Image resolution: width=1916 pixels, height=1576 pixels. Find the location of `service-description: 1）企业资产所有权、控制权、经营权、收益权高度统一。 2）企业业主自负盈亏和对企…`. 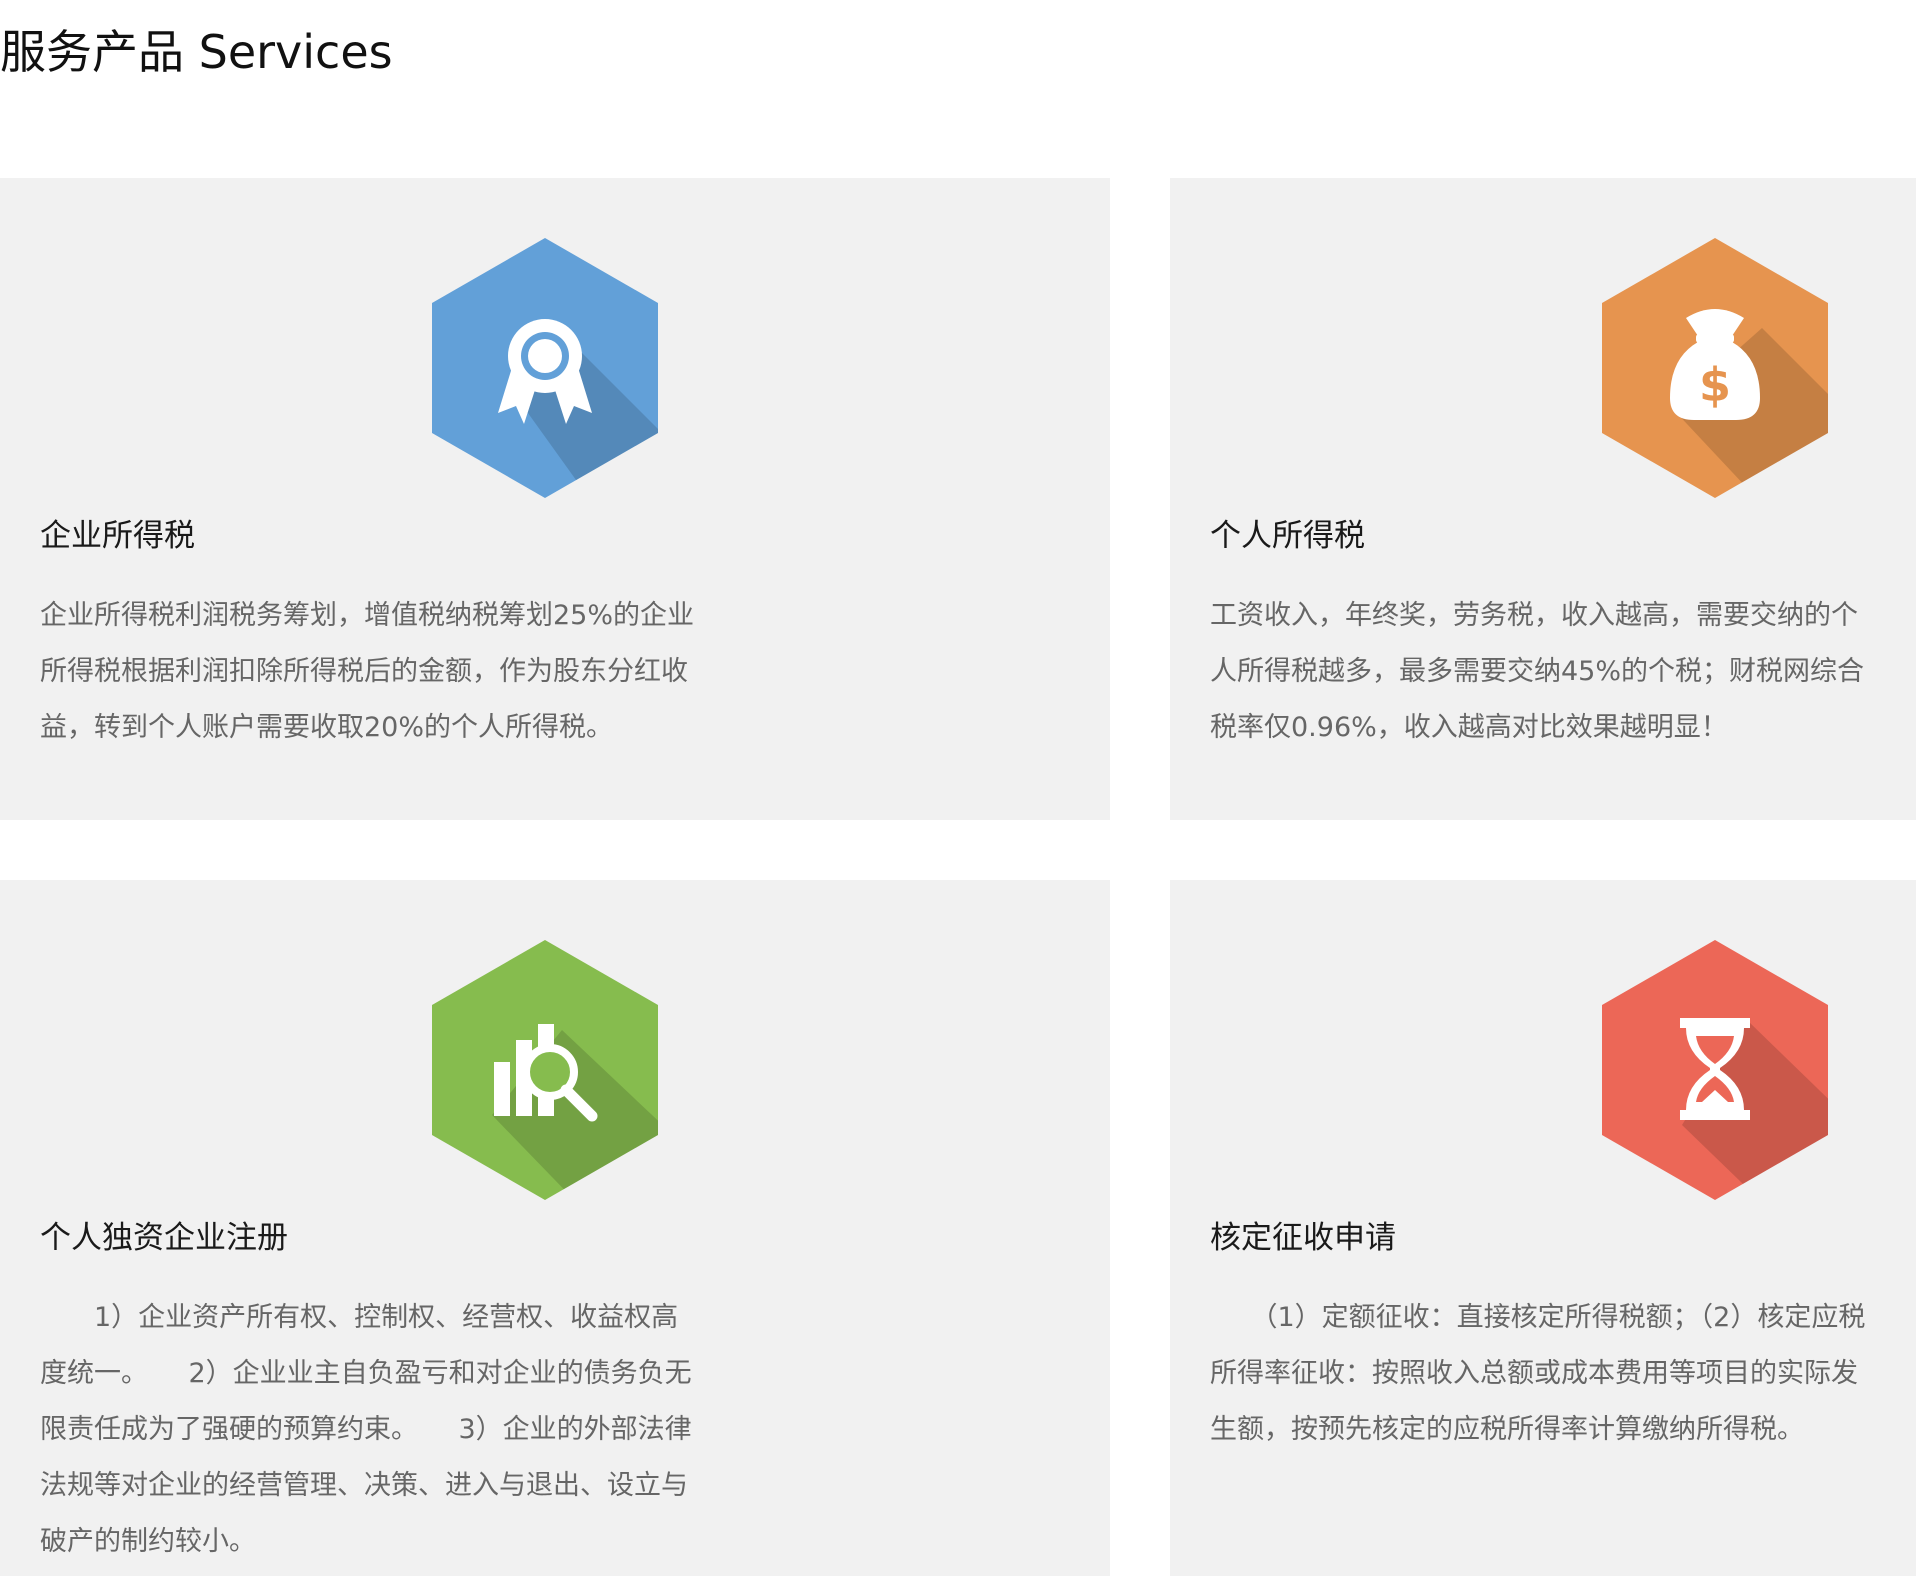

service-description: 1）企业资产所有权、控制权、经营权、收益权高度统一。 2）企业业主自负盈亏和对企… is located at coordinates (366, 1429).